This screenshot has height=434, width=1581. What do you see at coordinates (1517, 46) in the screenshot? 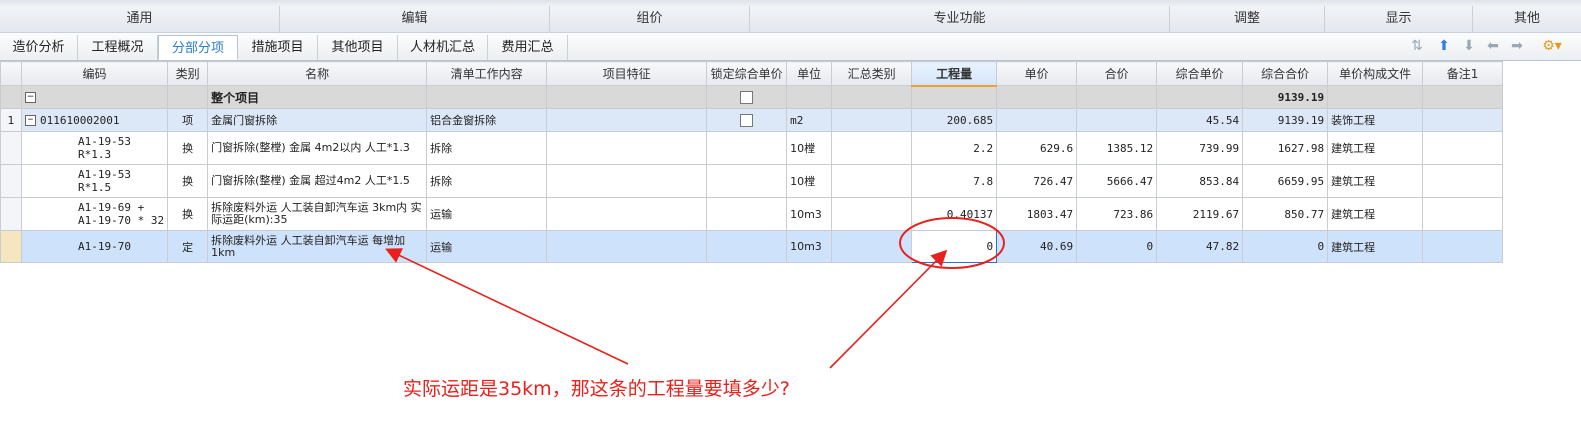
I see `move-right-icon: ➡` at bounding box center [1517, 46].